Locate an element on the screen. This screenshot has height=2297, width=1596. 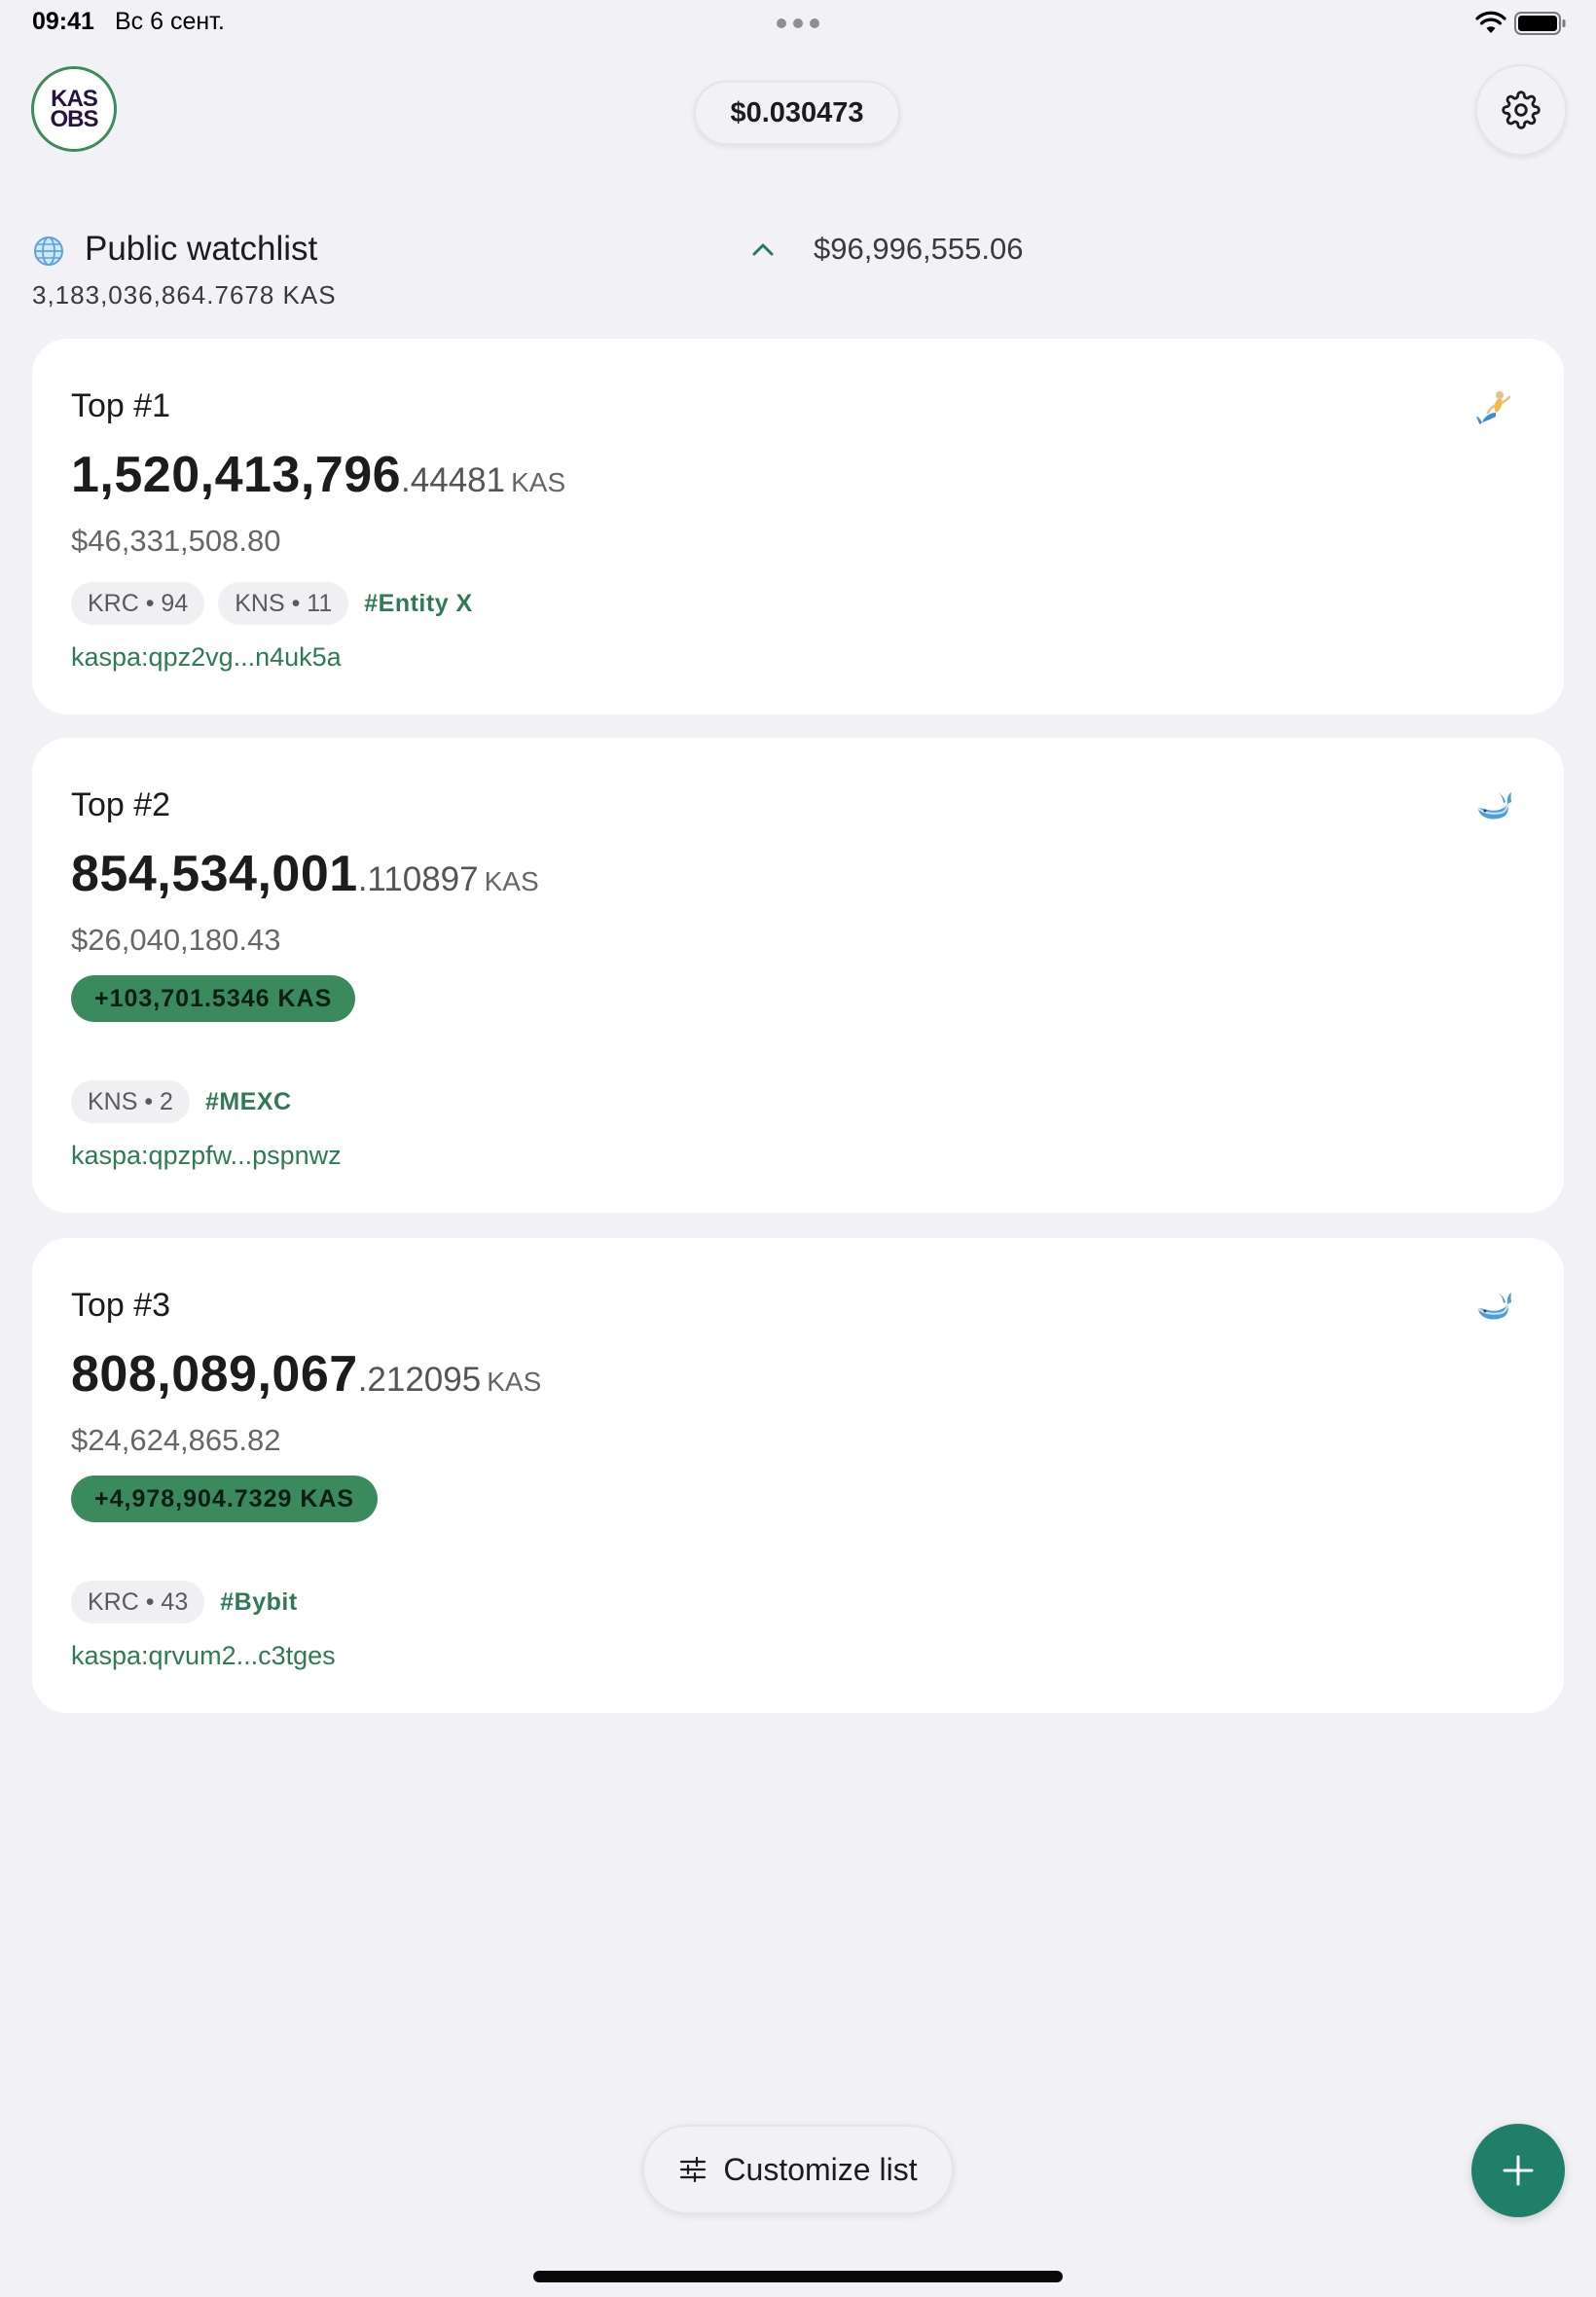
hashtag-label: #MEXC is located at coordinates (248, 1102).